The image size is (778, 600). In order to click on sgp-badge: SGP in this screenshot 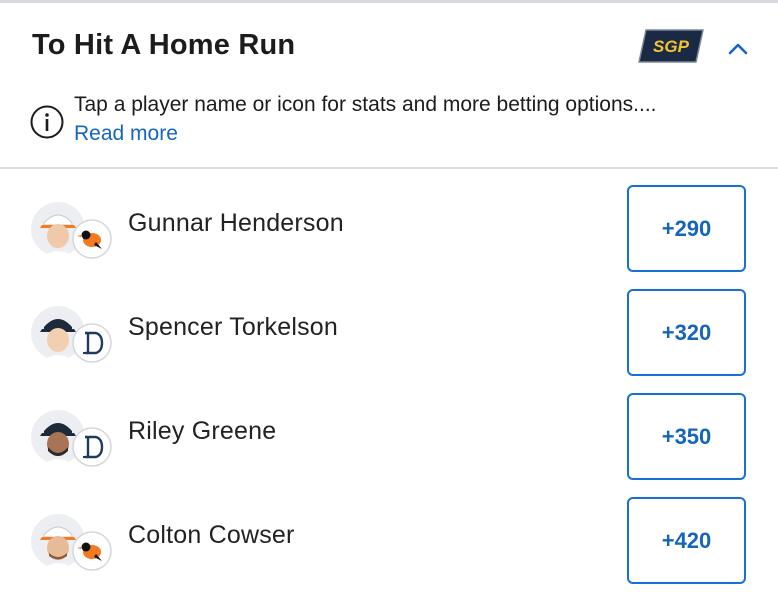, I will do `click(671, 46)`.